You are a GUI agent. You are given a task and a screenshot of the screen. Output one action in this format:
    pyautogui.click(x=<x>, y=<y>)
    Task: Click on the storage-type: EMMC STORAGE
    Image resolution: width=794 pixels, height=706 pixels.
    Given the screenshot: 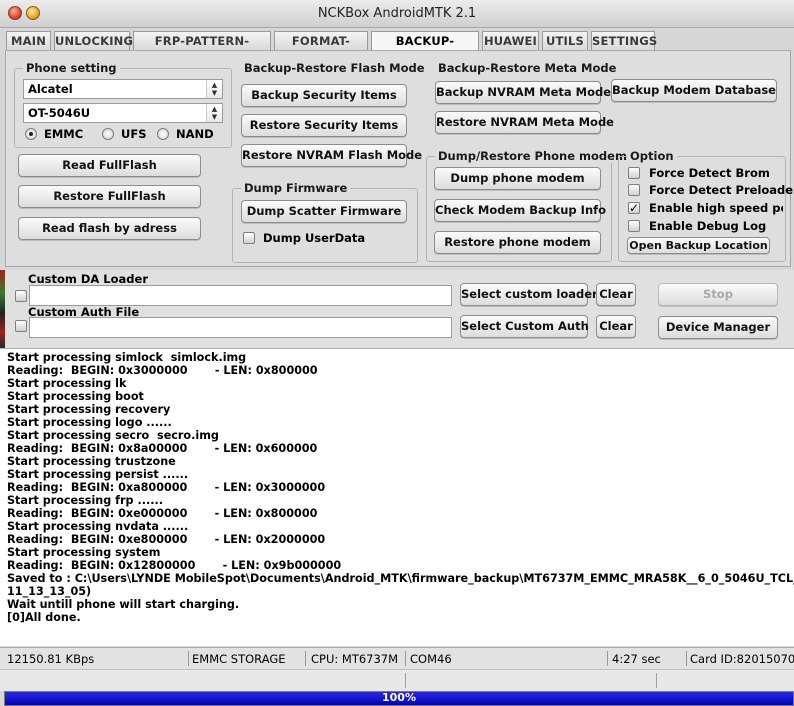 What is the action you would take?
    pyautogui.click(x=239, y=659)
    